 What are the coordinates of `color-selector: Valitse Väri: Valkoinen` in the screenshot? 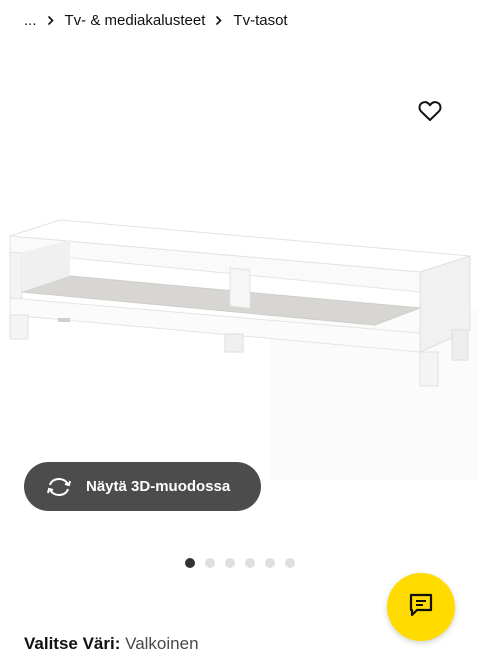 It's located at (111, 644).